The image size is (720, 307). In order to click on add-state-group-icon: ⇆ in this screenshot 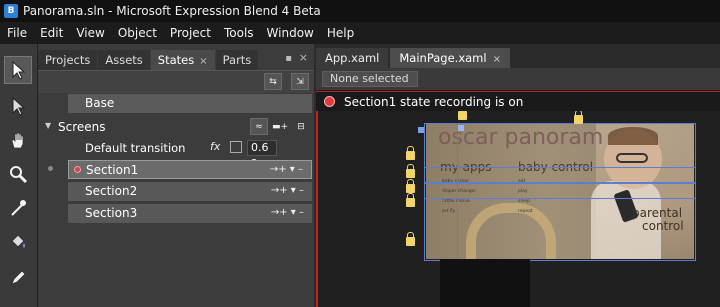, I will do `click(273, 81)`.